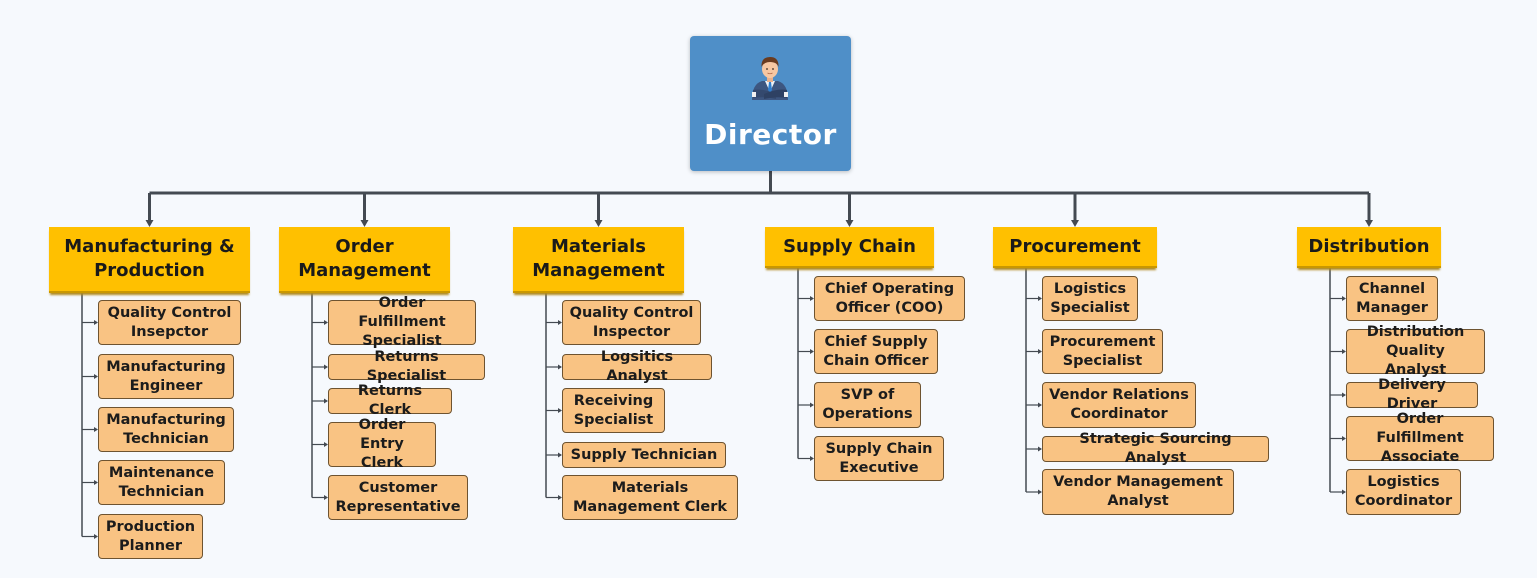 This screenshot has width=1537, height=578. I want to click on role-card: Distribution Quality Analyst, so click(1415, 351).